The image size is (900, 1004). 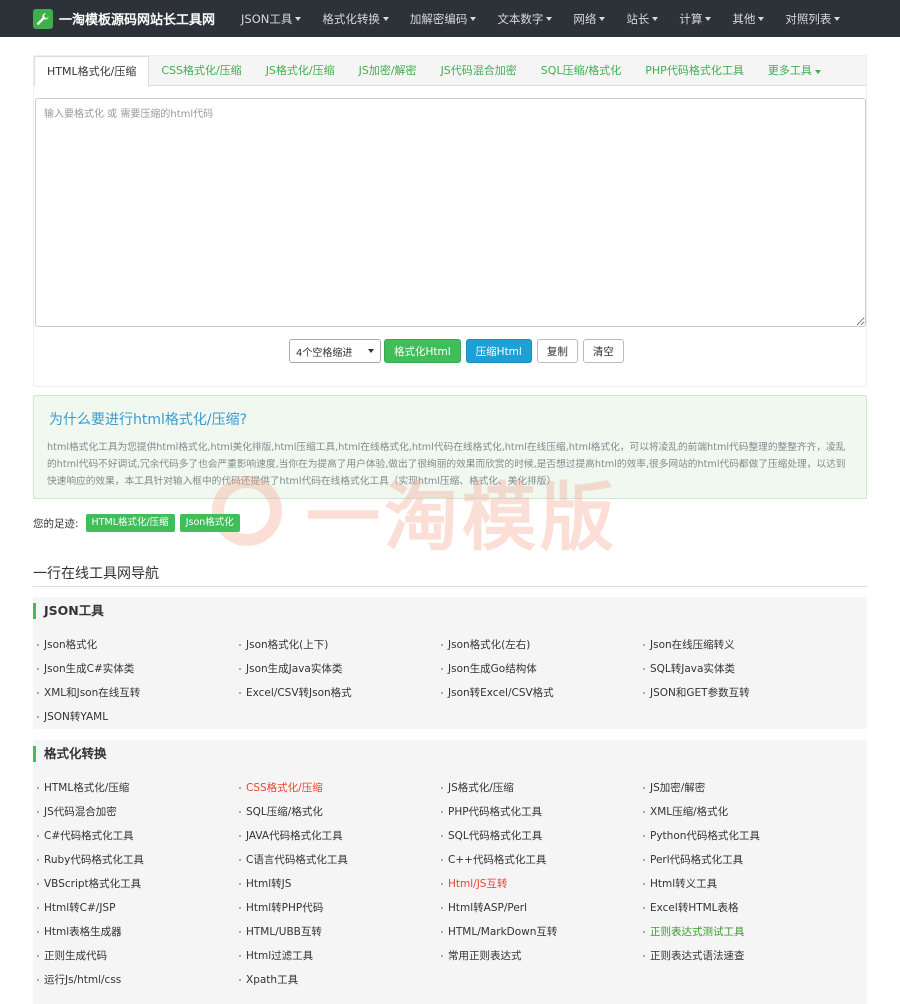 I want to click on tool-link: 正则表达式测试工具, so click(x=753, y=932).